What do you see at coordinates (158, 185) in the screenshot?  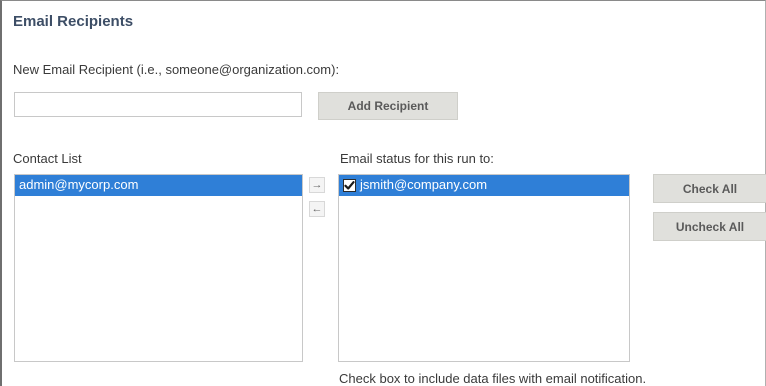 I see `contact-list-item: admin@mycorp.com` at bounding box center [158, 185].